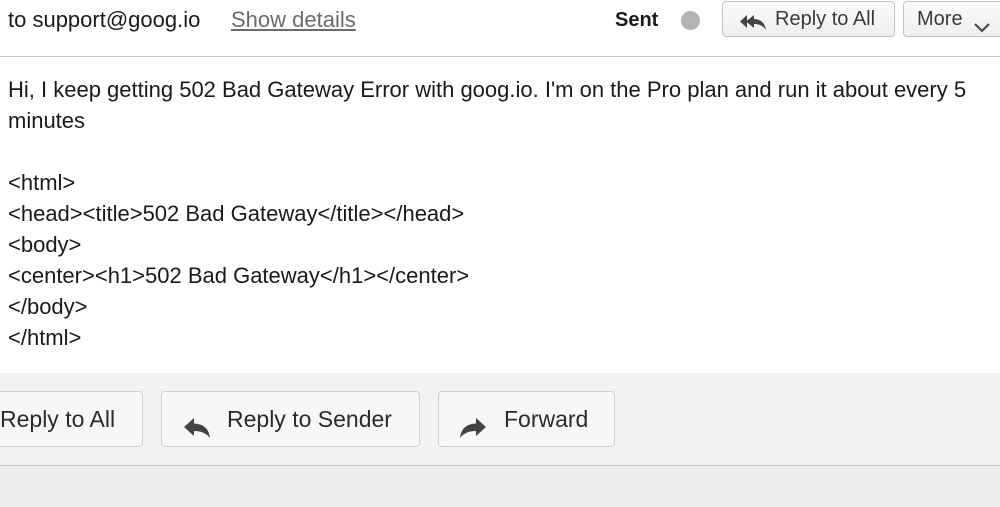 The height and width of the screenshot is (507, 1000). I want to click on reply-icon, so click(197, 432).